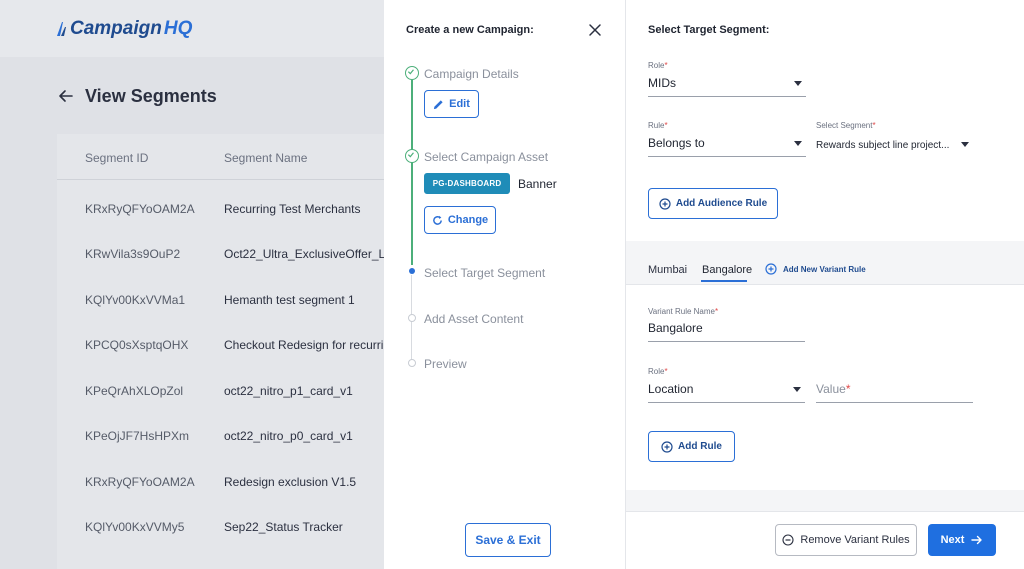  I want to click on close-icon, so click(595, 30).